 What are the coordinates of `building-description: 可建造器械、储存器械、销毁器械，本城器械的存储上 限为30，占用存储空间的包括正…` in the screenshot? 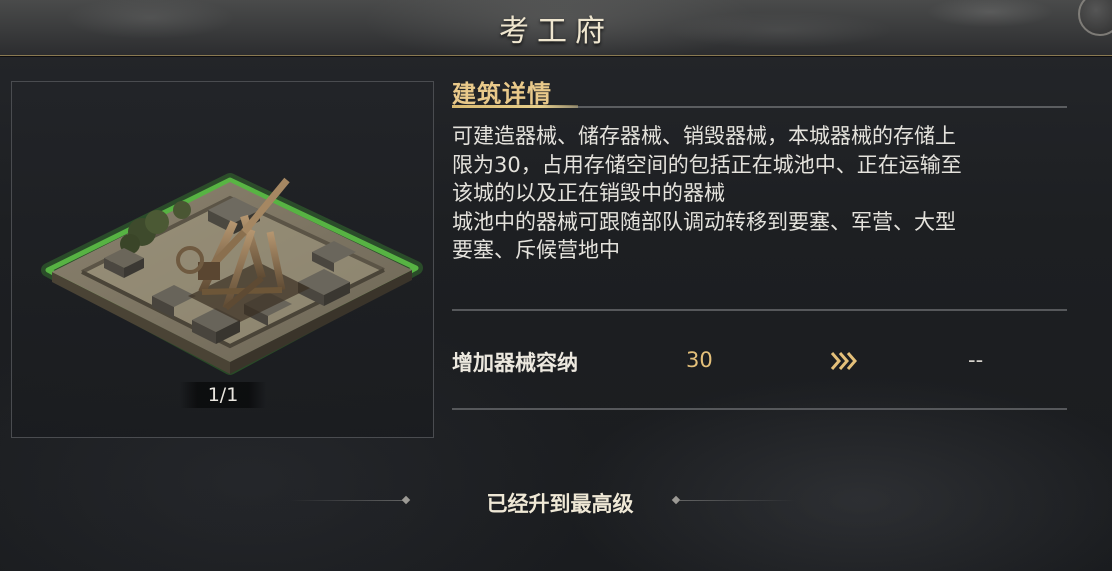 It's located at (759, 193).